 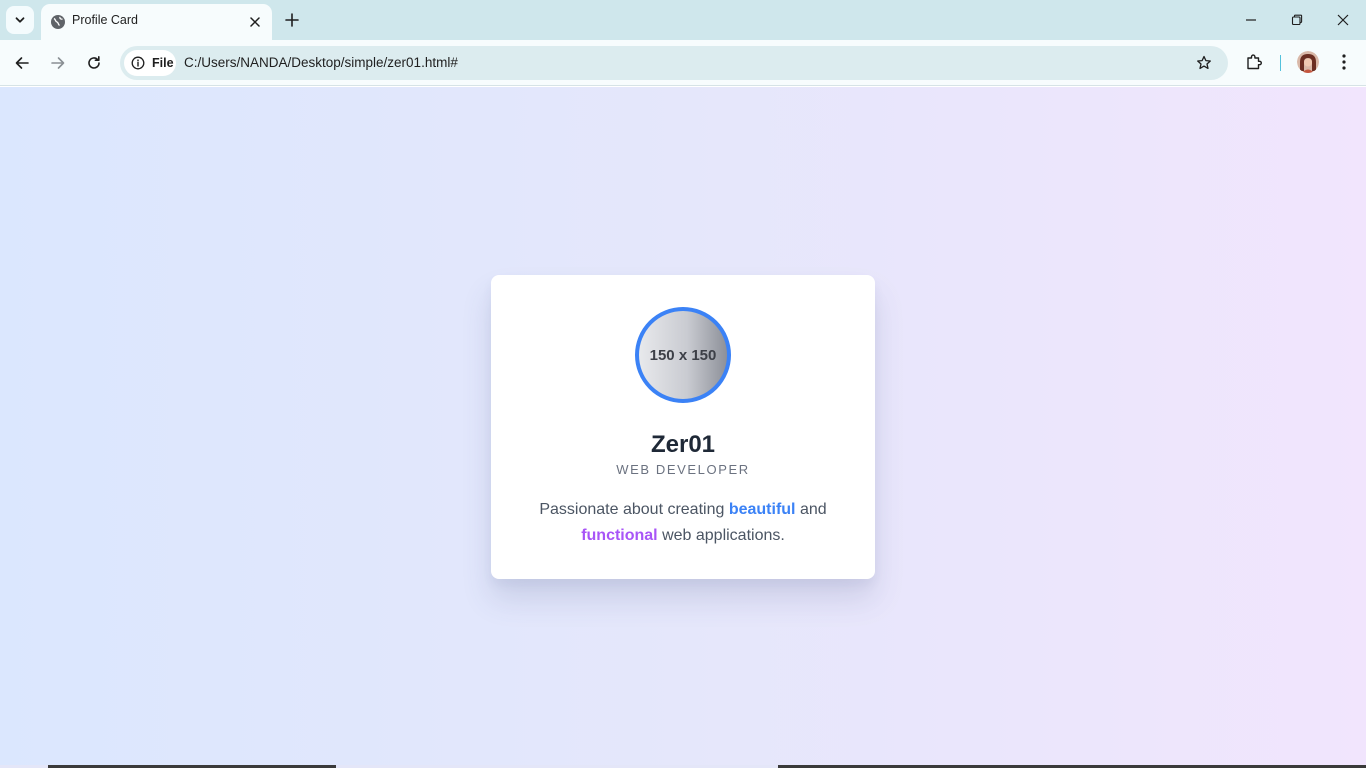 I want to click on new-tab-button, so click(x=292, y=20).